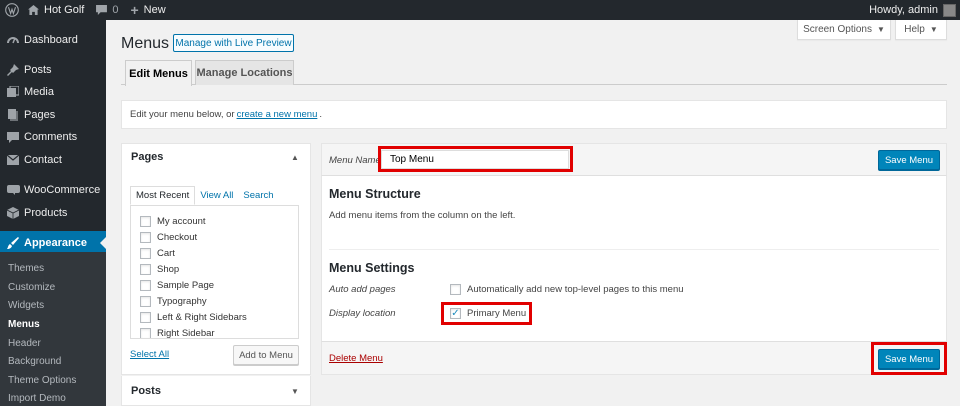 This screenshot has width=960, height=406. Describe the element at coordinates (31, 287) in the screenshot. I see `submenu-item-customize: Customize` at that location.